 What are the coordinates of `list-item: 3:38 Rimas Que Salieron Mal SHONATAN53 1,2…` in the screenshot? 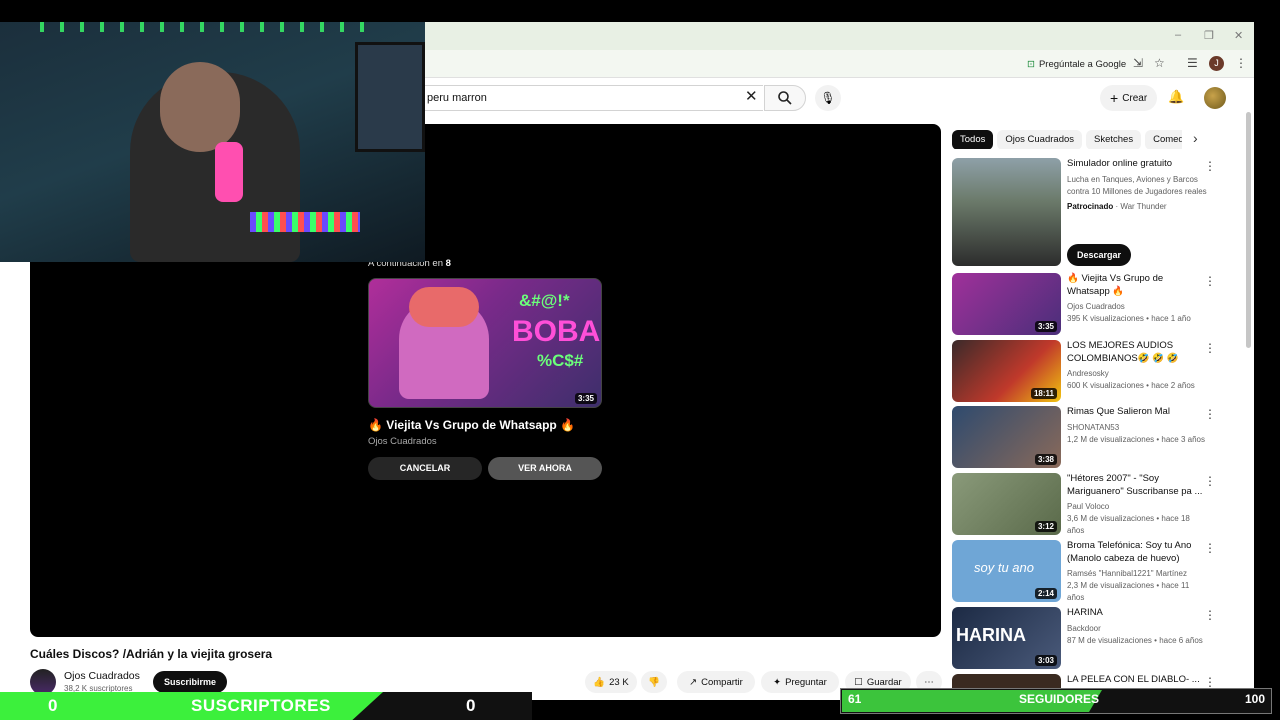 It's located at (1087, 437).